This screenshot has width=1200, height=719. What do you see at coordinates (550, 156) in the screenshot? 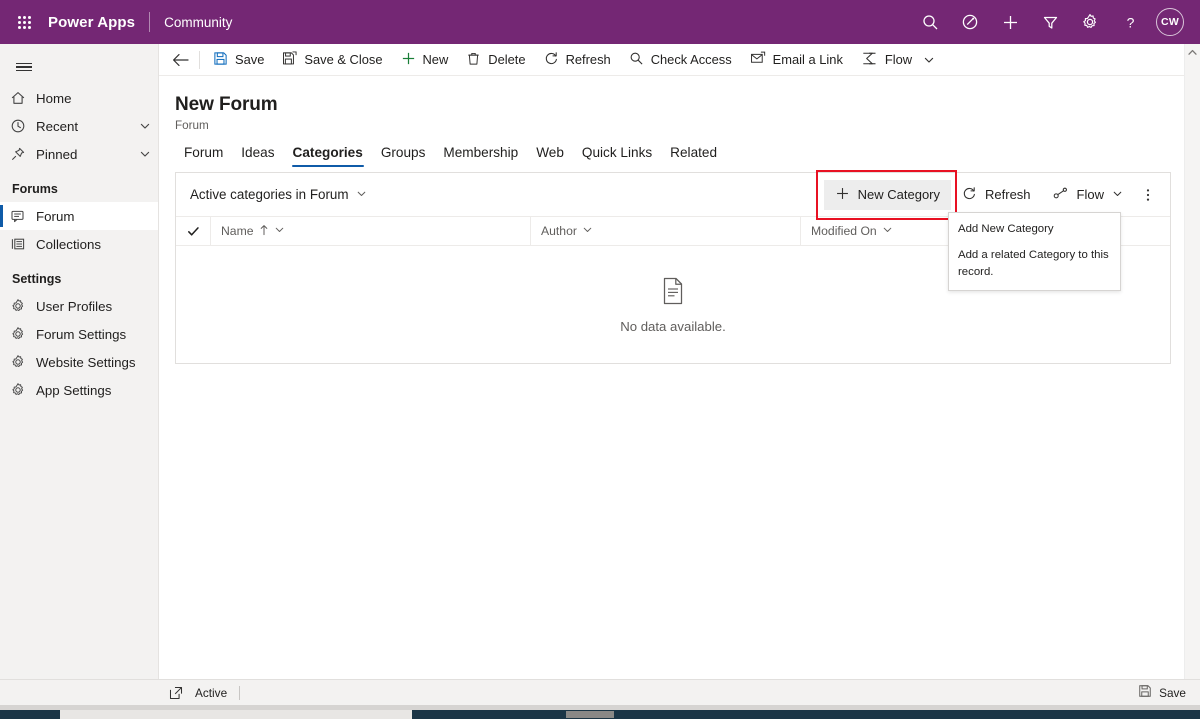
I see `tab-web: Web` at bounding box center [550, 156].